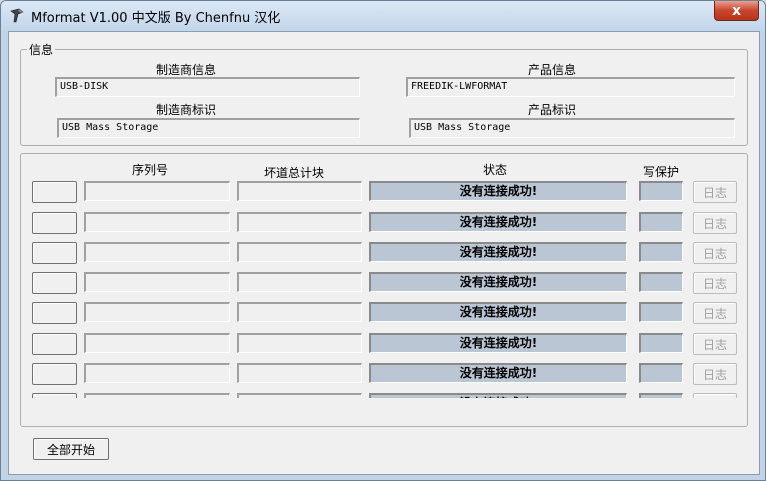 The width and height of the screenshot is (766, 481). I want to click on manufacturer-info-label: 制造商信息, so click(186, 70).